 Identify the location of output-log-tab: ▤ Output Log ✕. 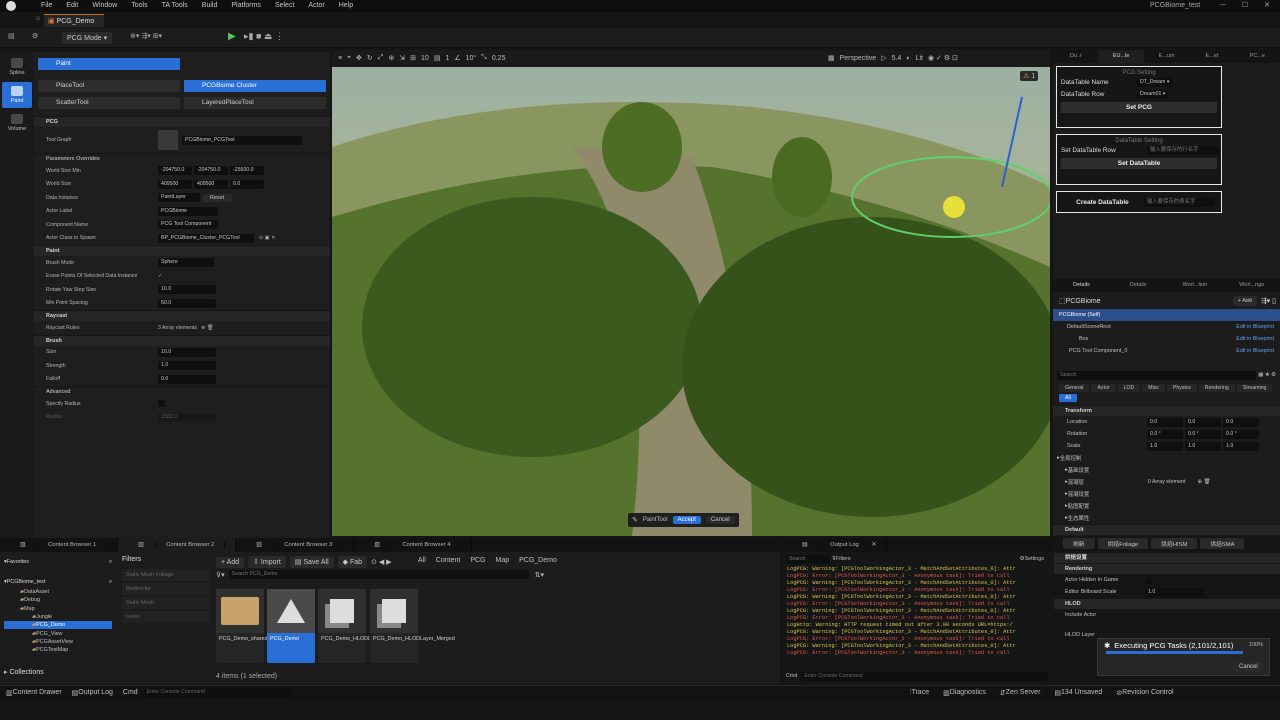
(835, 545).